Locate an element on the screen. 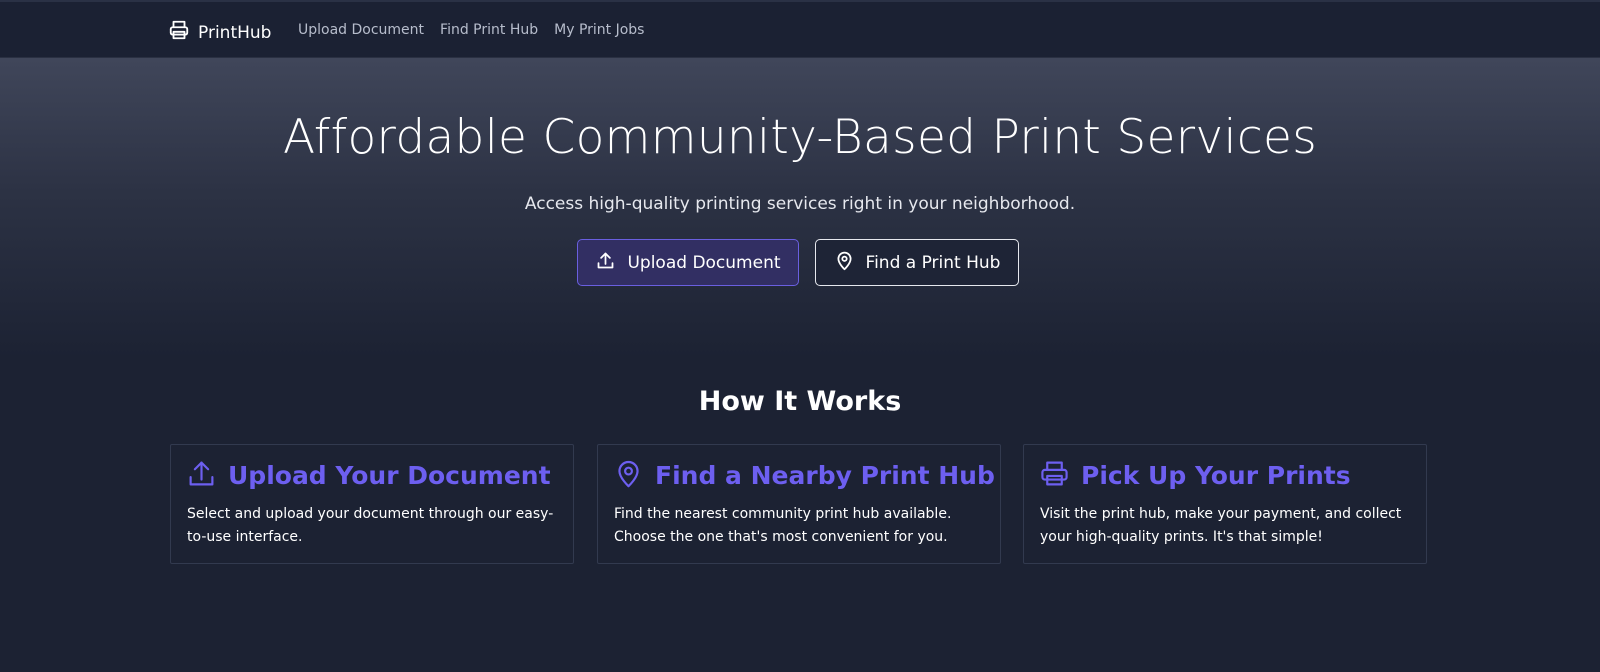 The image size is (1600, 672). brand-logo-link: PrintHub is located at coordinates (219, 32).